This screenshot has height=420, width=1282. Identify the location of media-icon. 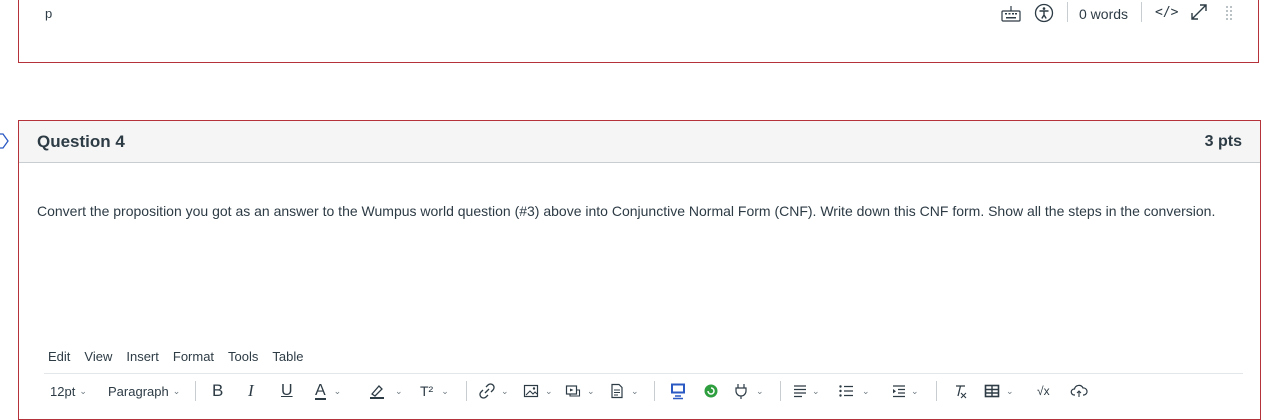
(573, 391).